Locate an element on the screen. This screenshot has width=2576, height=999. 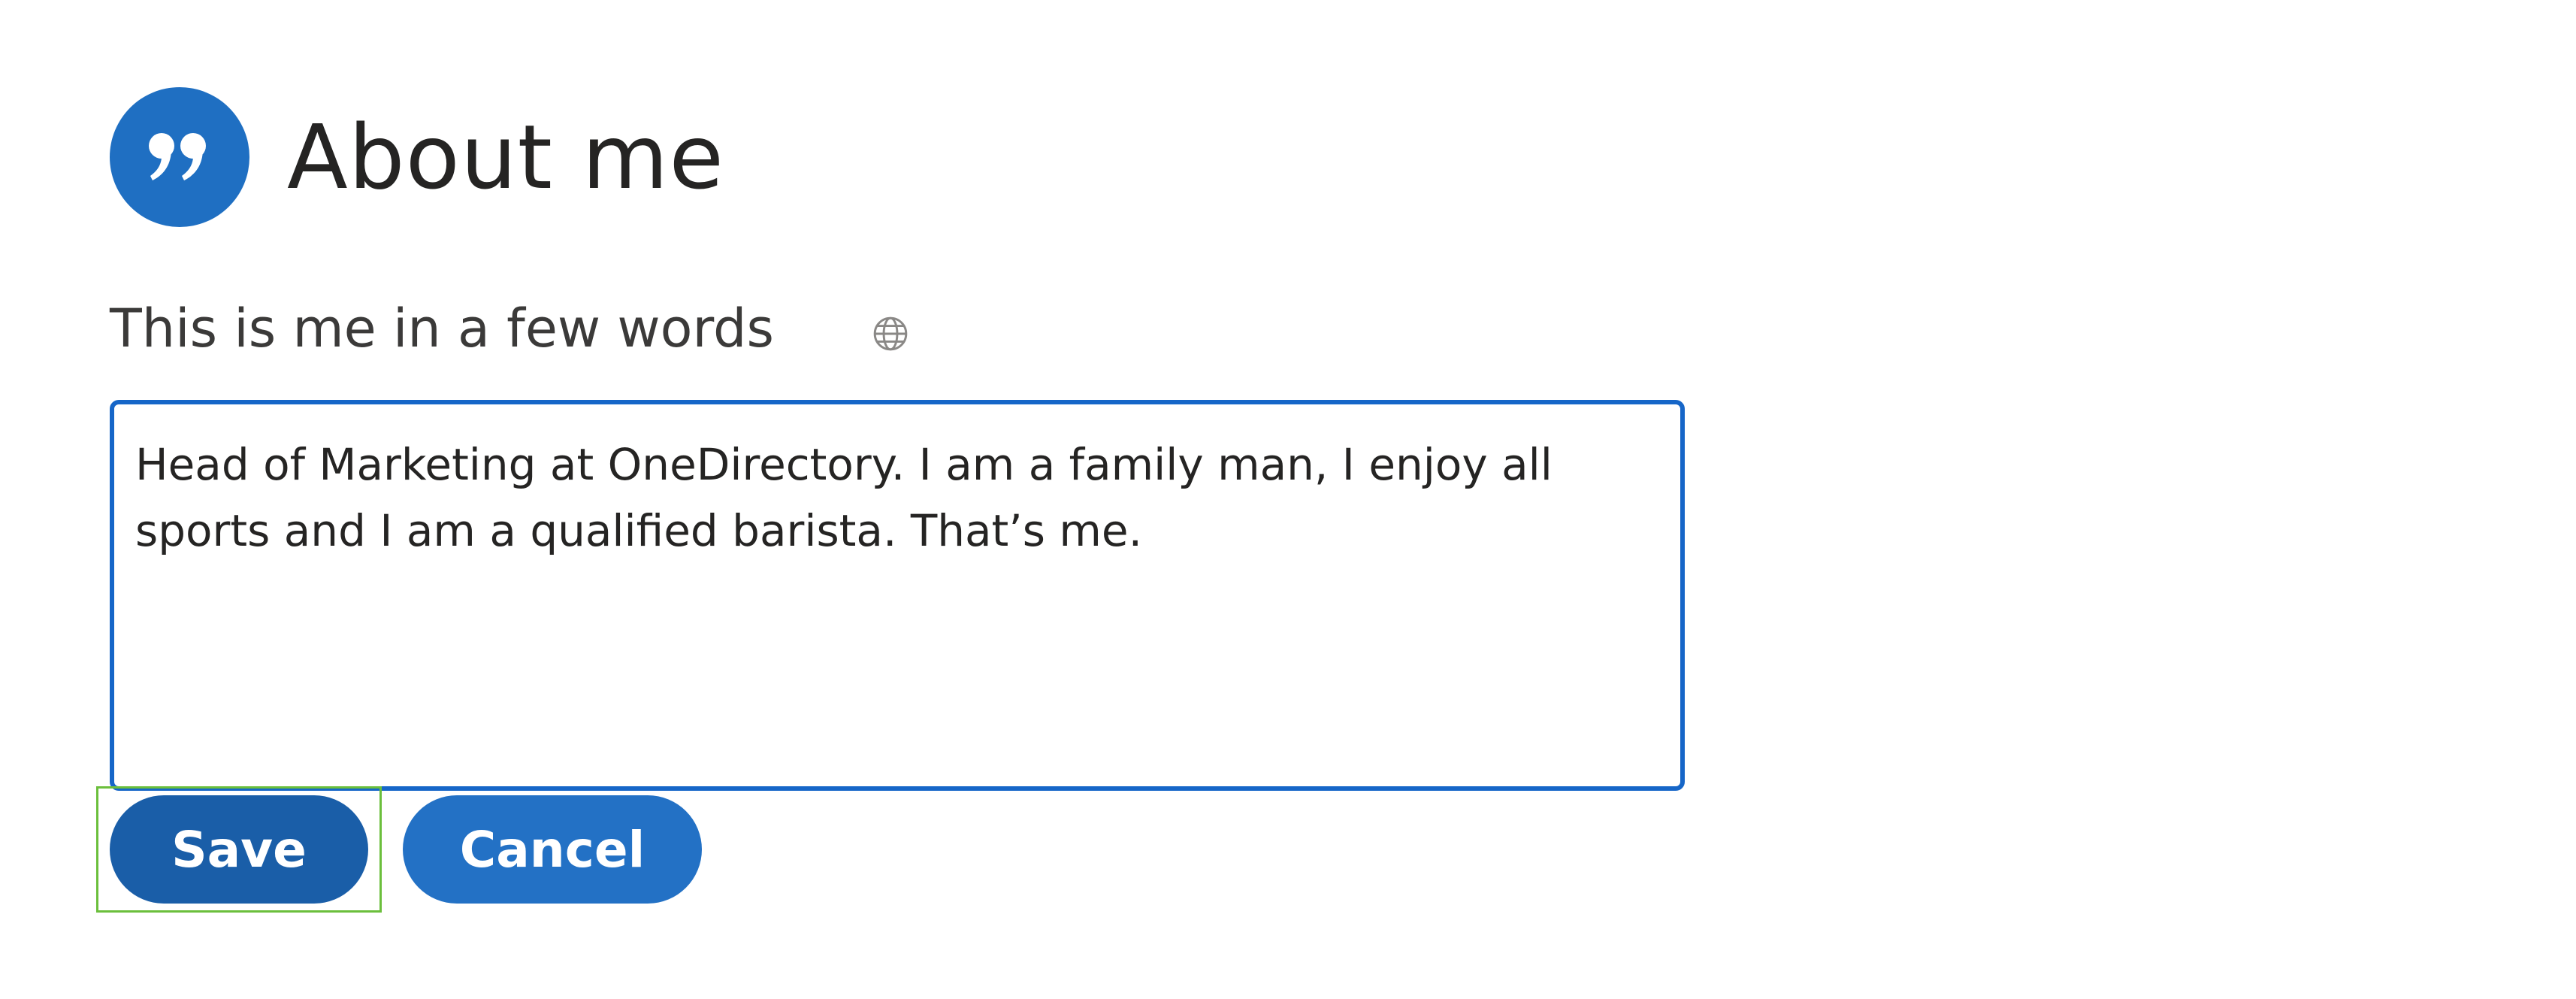
field-label-row: This is me in a few words is located at coordinates (509, 329).